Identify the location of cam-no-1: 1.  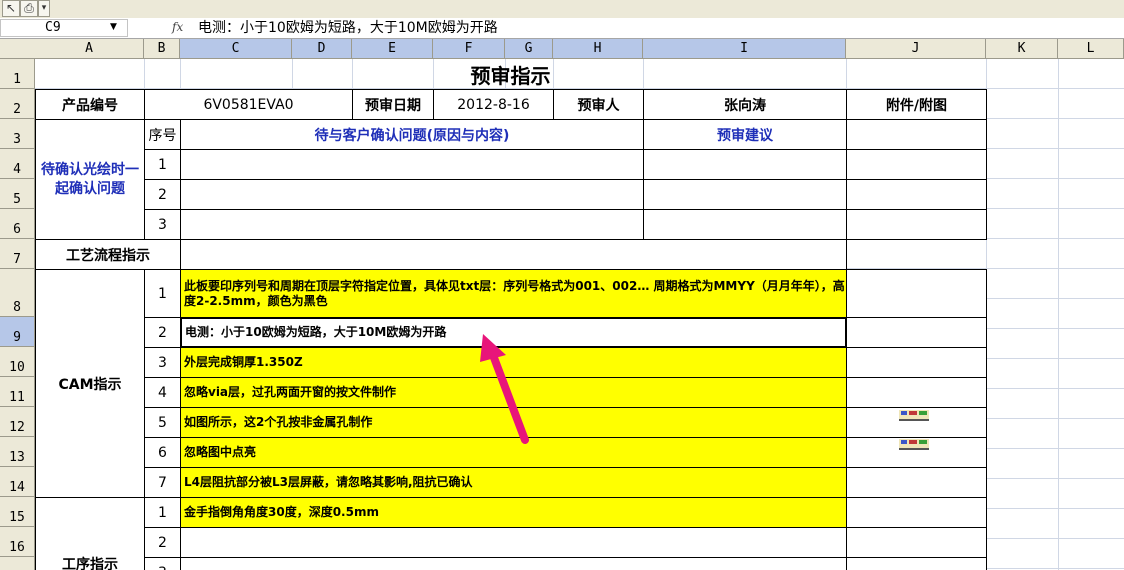
(162, 293).